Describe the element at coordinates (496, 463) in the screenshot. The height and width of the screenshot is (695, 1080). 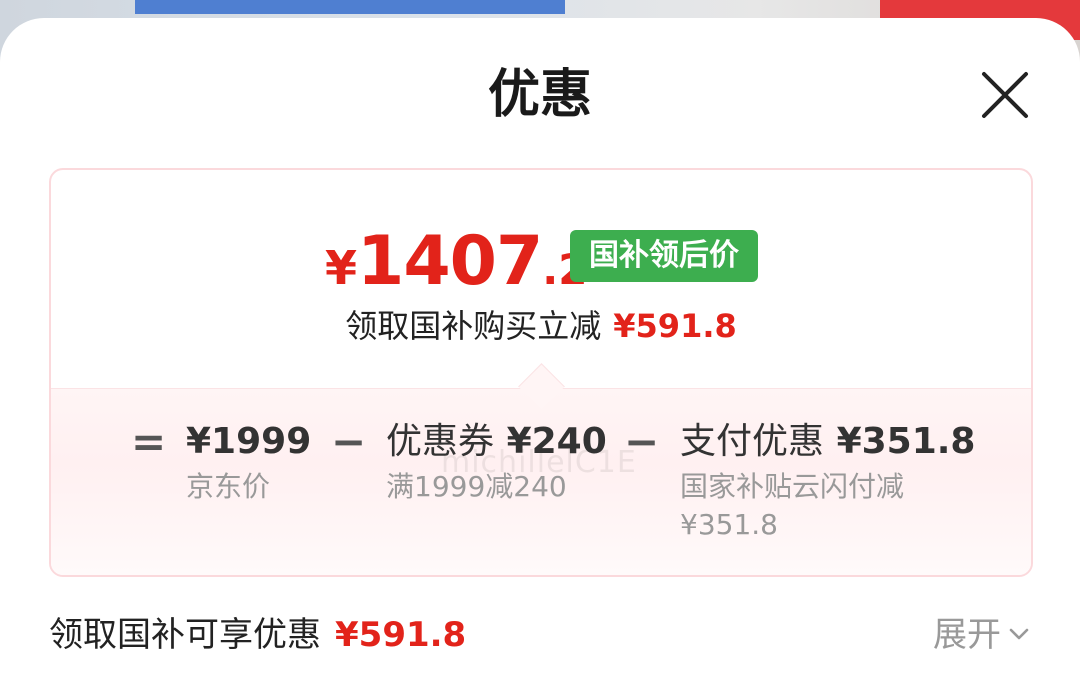
I see `breakdown-item-coupon: 优惠券 ¥240 满1999减240` at that location.